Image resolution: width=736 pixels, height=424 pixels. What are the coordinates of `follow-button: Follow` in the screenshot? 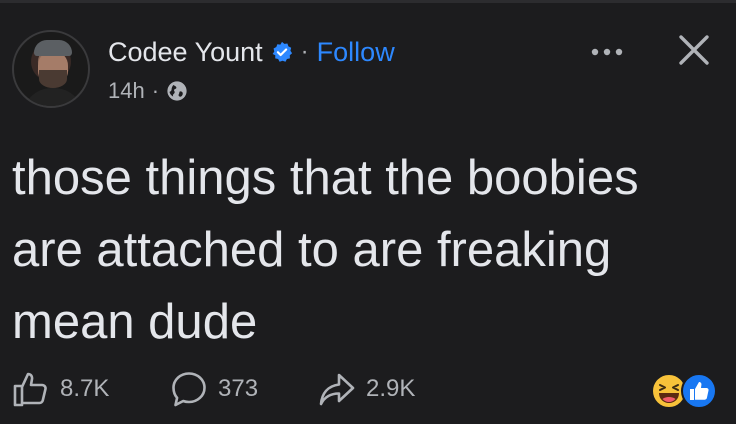 It's located at (356, 52).